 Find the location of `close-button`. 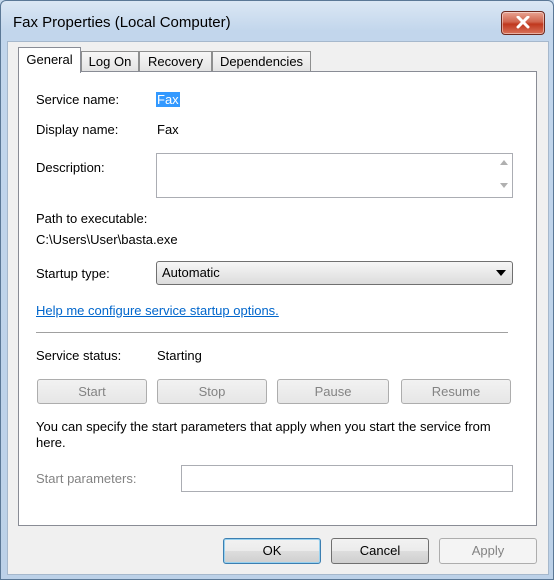

close-button is located at coordinates (523, 23).